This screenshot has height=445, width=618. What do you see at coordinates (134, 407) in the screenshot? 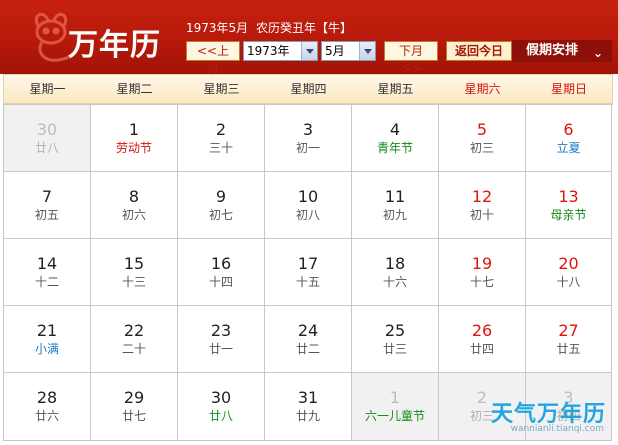
I see `day-cell: 29 廿七` at bounding box center [134, 407].